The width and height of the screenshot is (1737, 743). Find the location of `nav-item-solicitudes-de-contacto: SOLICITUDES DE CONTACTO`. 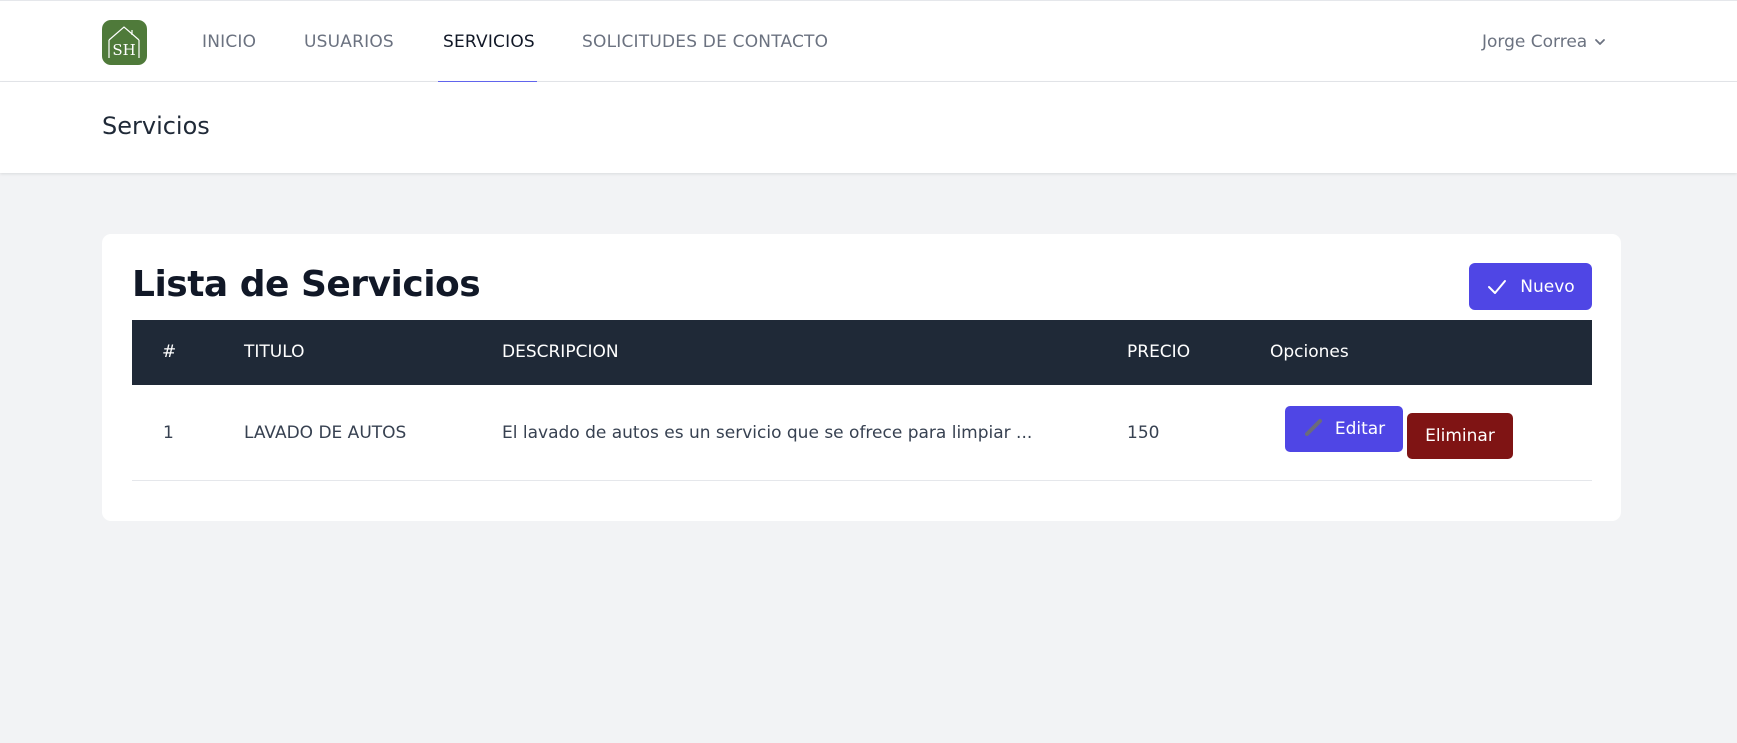

nav-item-solicitudes-de-contacto: SOLICITUDES DE CONTACTO is located at coordinates (705, 42).